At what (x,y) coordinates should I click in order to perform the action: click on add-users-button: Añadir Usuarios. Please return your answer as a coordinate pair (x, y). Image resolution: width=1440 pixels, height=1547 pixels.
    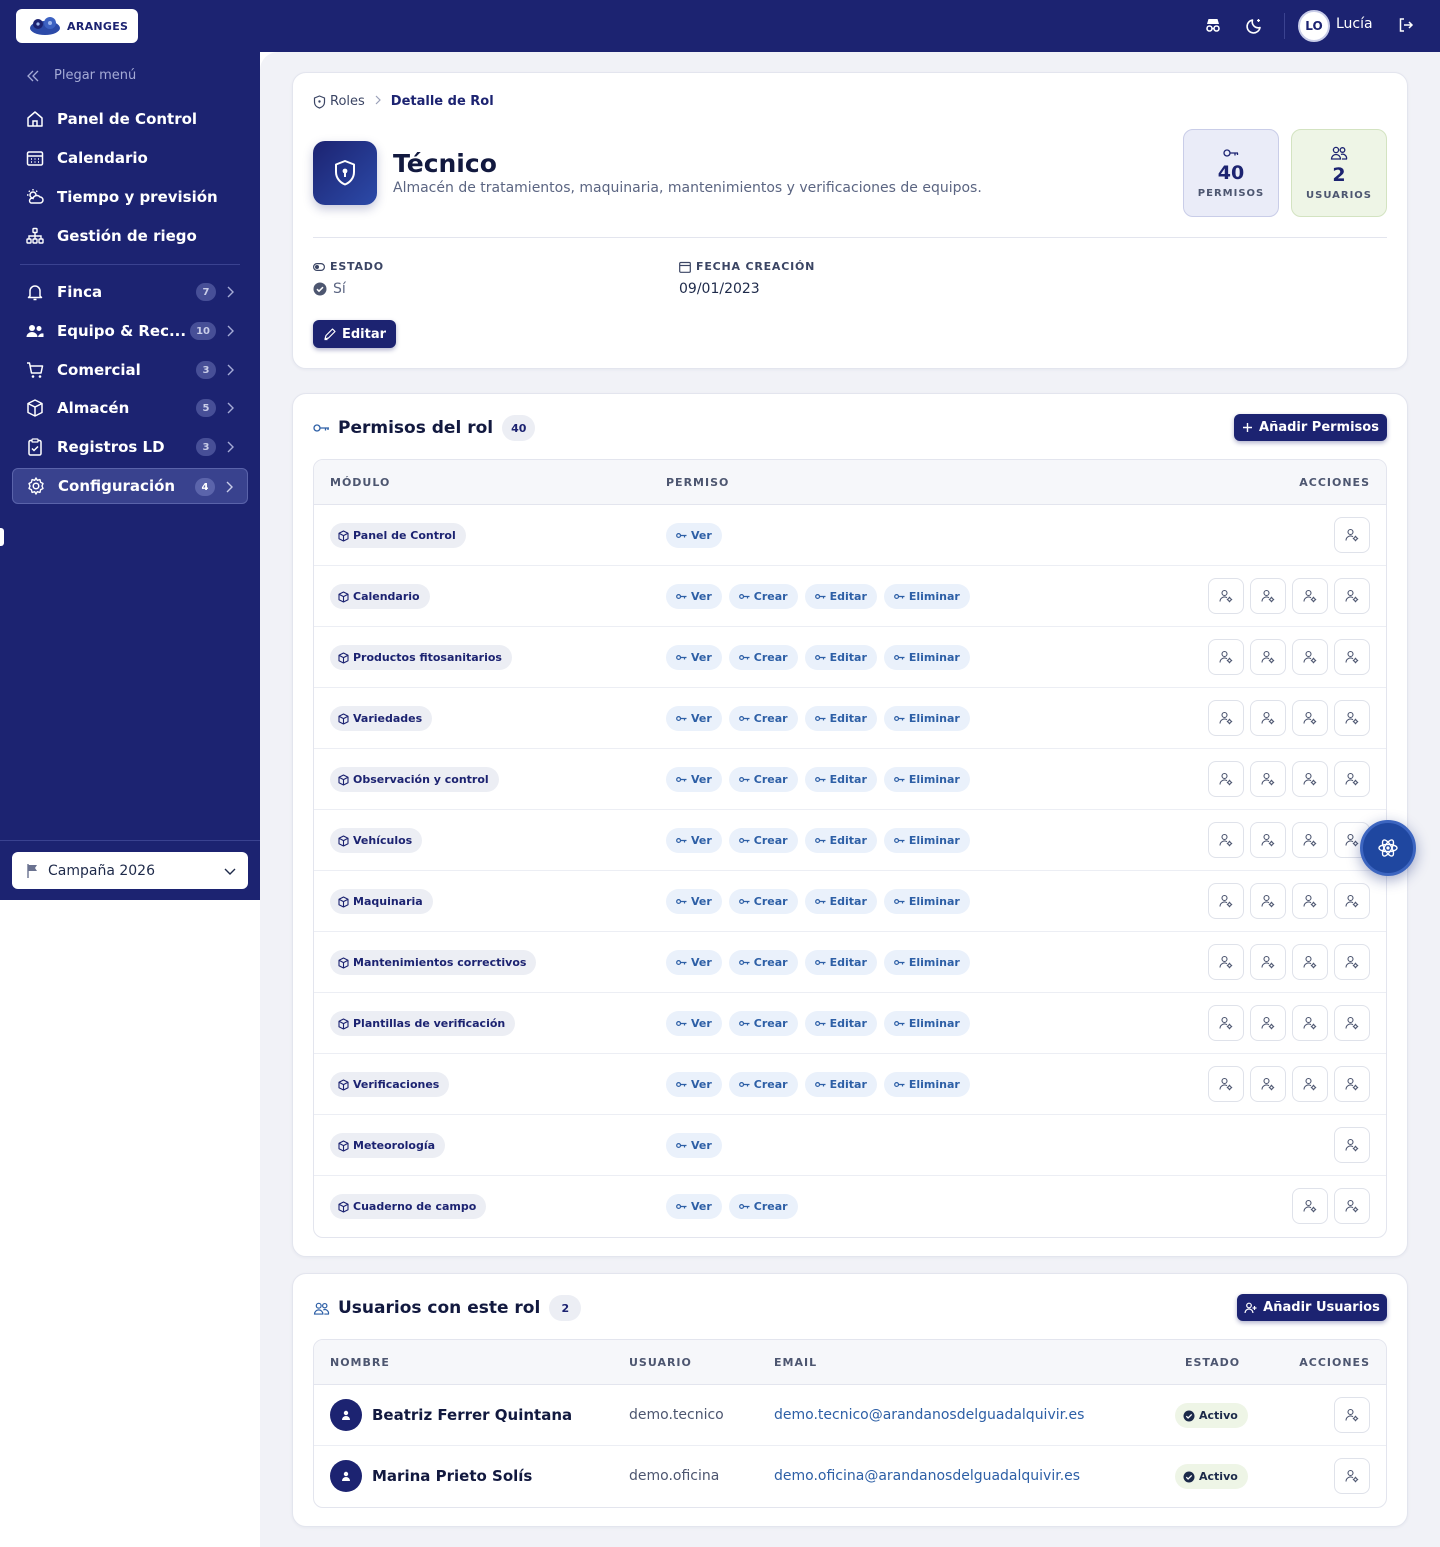
    Looking at the image, I should click on (1312, 1307).